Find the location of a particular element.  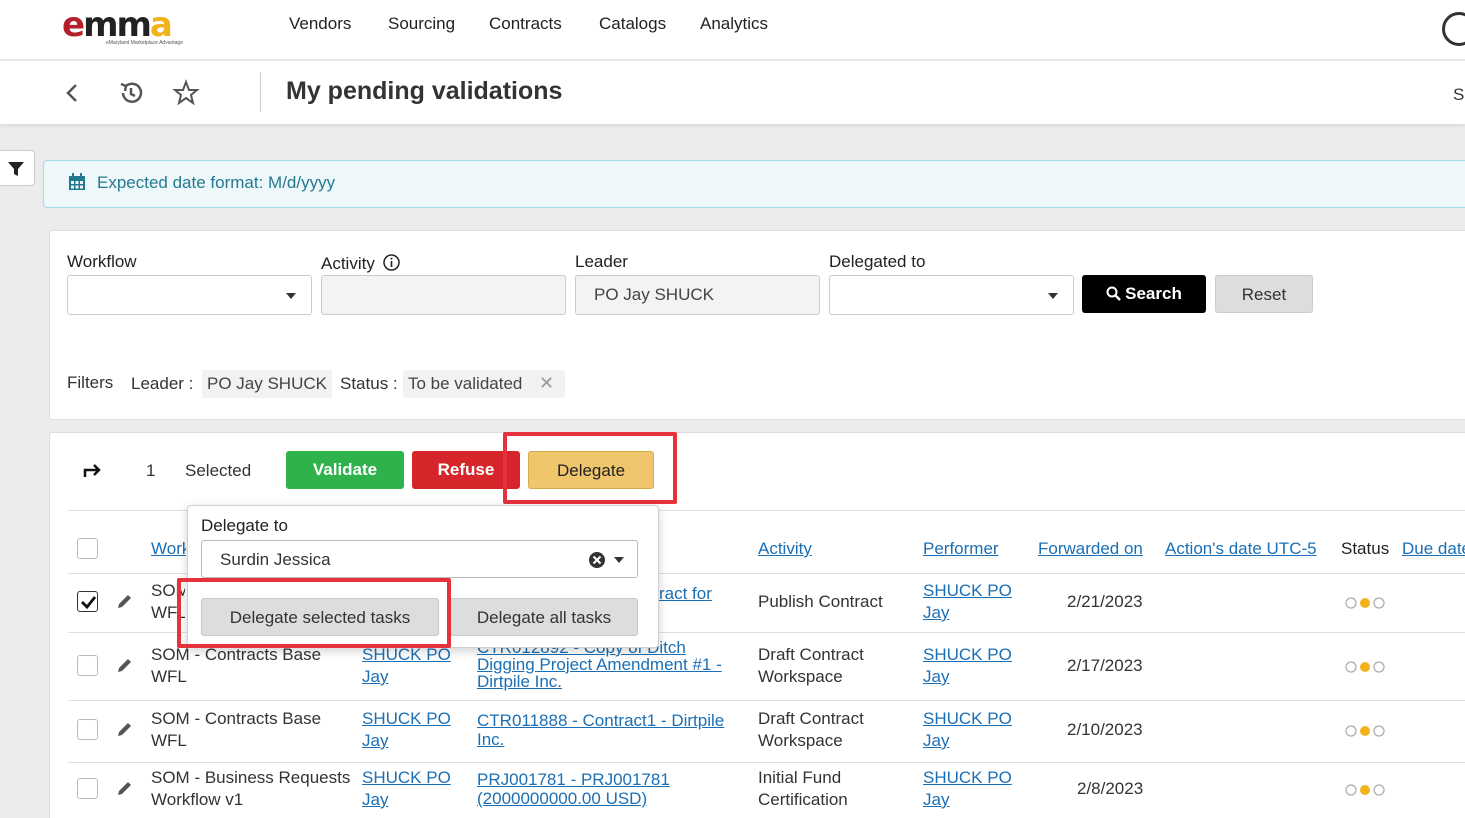

filter-icon is located at coordinates (16, 169).